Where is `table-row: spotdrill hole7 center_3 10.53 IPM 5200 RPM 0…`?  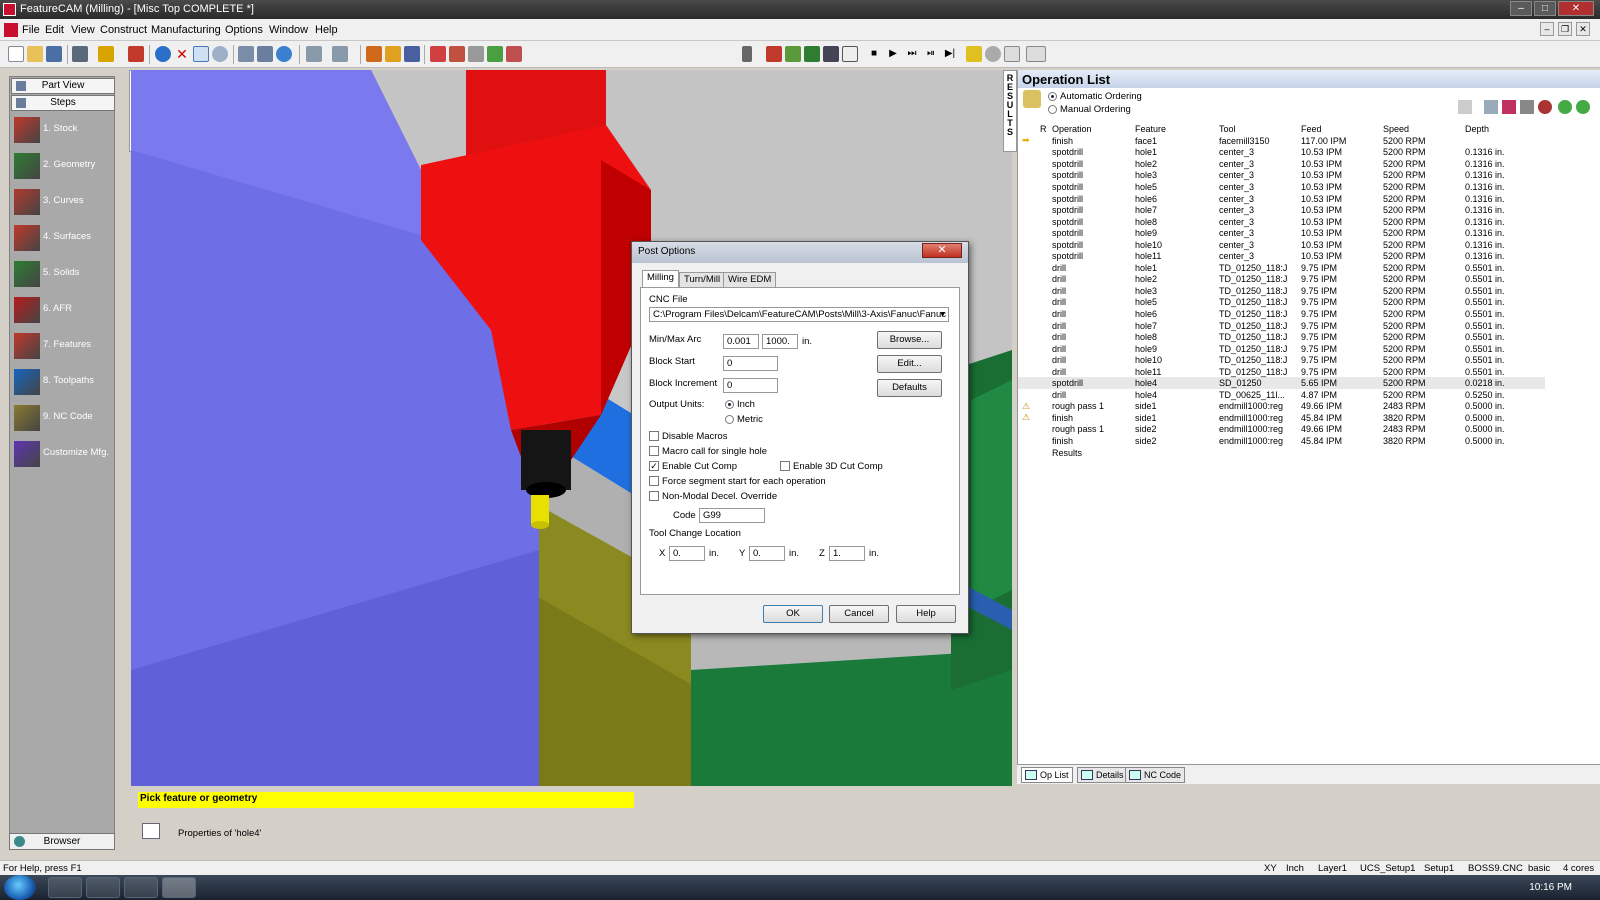
table-row: spotdrill hole7 center_3 10.53 IPM 5200 RPM 0… is located at coordinates (1281, 210).